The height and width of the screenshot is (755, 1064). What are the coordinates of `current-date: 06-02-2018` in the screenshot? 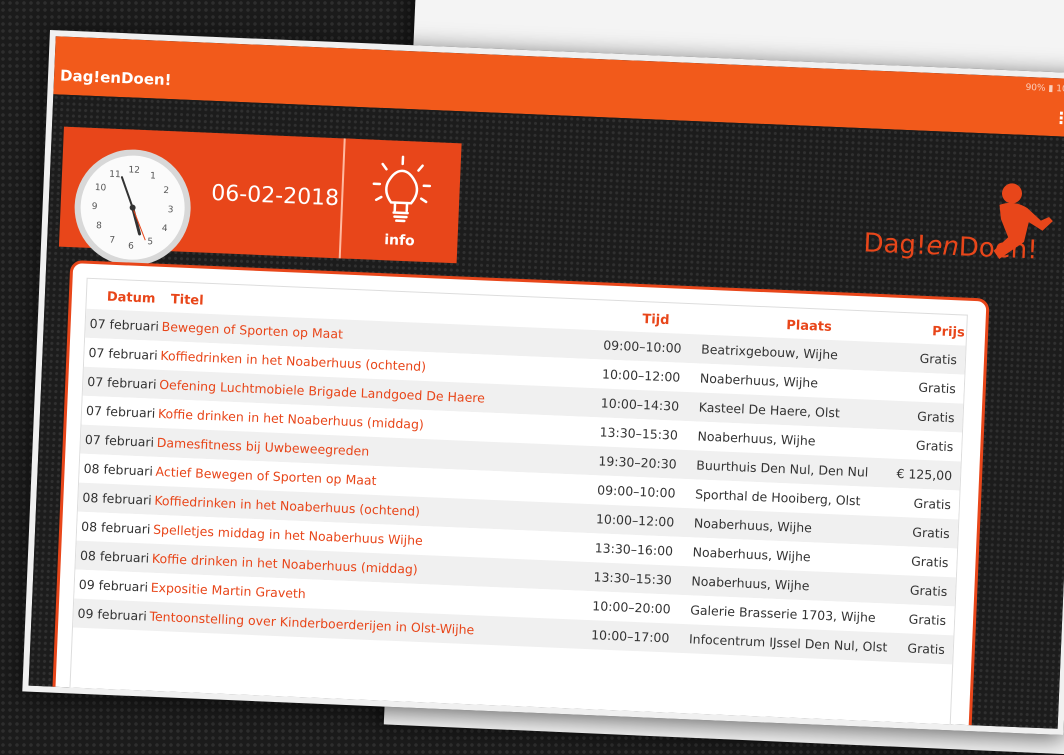 It's located at (275, 196).